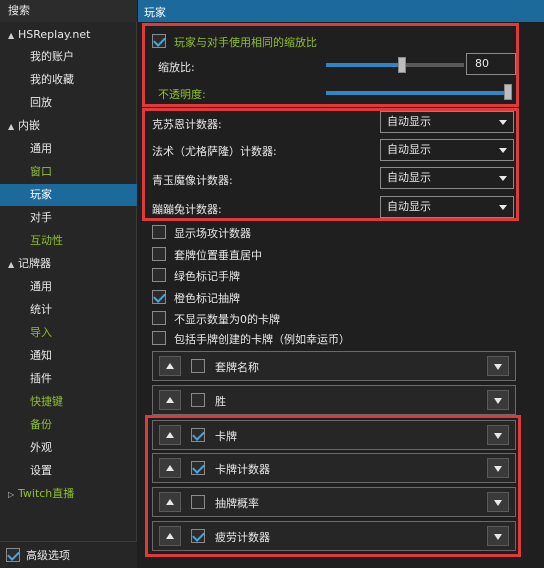 The height and width of the screenshot is (568, 544). What do you see at coordinates (447, 150) in the screenshot?
I see `spell-counter-select: 自动显示` at bounding box center [447, 150].